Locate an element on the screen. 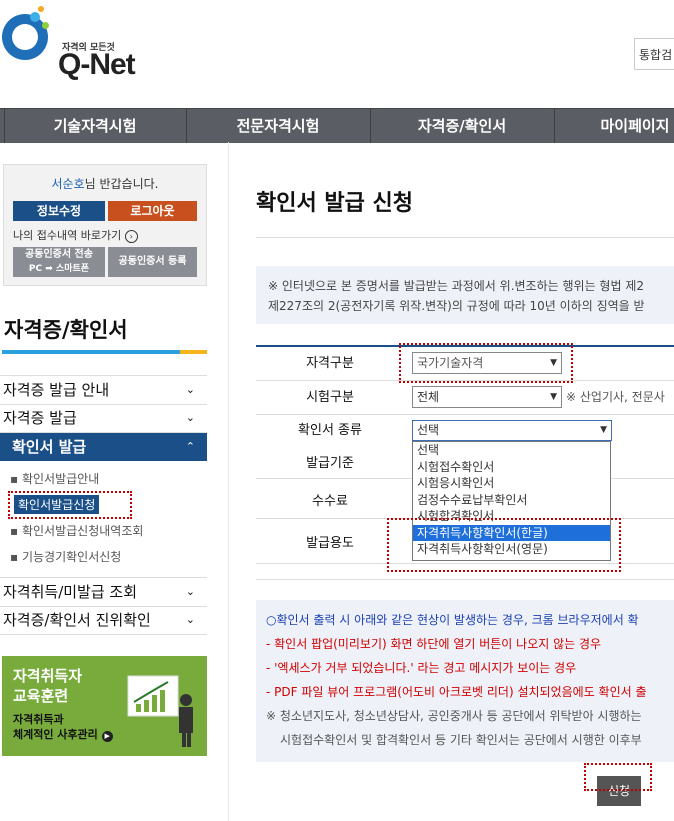 The height and width of the screenshot is (821, 674). integrated-search-input: 통합검 is located at coordinates (654, 54).